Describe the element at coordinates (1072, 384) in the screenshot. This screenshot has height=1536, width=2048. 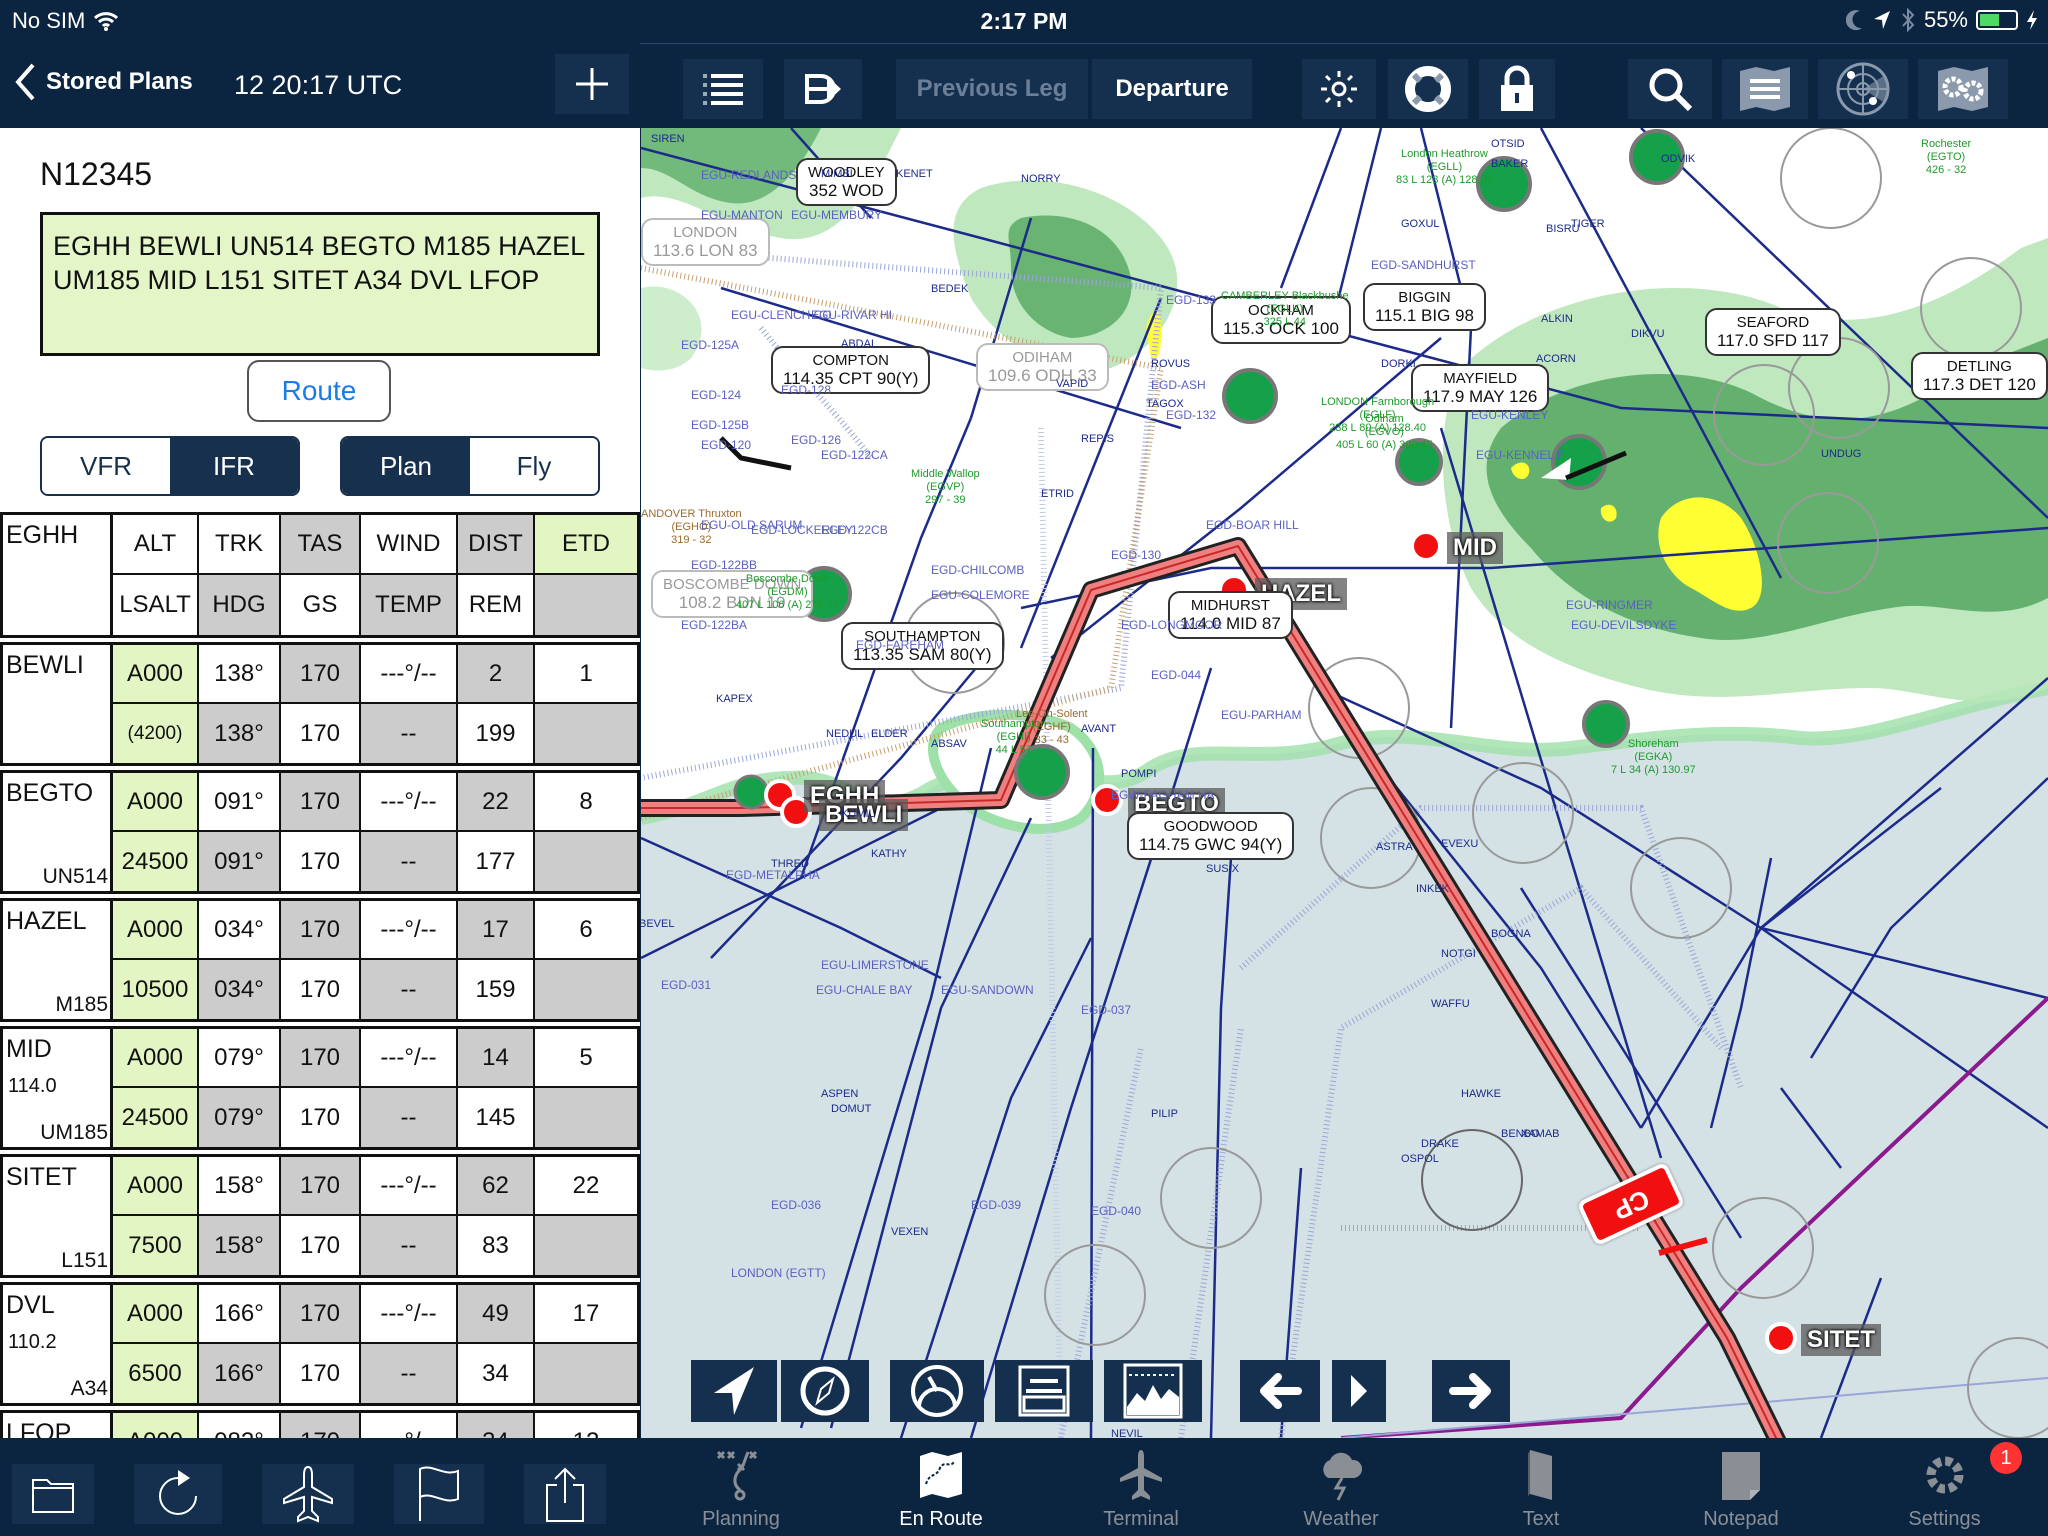
I see `fix-label: VAPID` at that location.